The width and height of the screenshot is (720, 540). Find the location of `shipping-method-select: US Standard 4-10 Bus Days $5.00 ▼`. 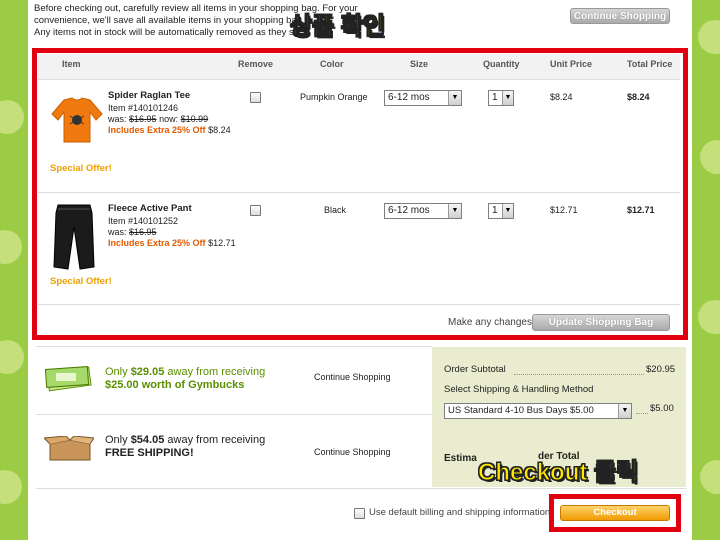

shipping-method-select: US Standard 4-10 Bus Days $5.00 ▼ is located at coordinates (538, 411).